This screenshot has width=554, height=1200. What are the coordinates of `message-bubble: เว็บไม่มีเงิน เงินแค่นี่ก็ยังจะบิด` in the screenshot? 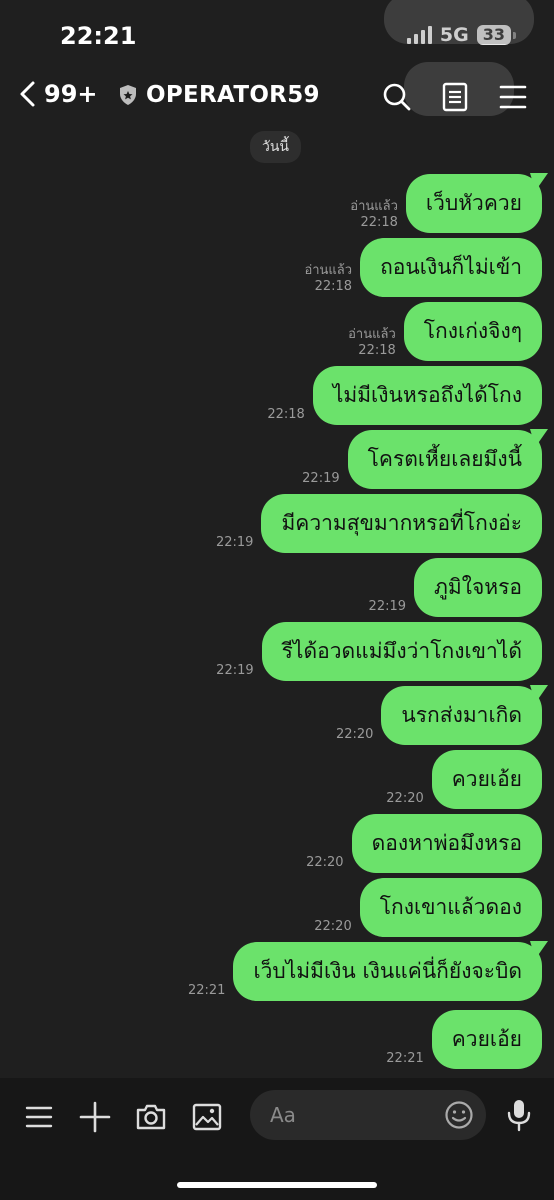 It's located at (387, 971).